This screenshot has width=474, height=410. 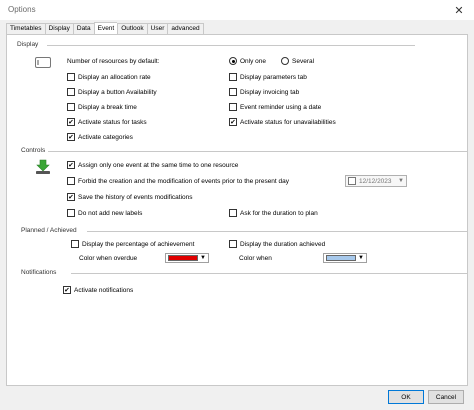 I want to click on button-availability-box, so click(x=71, y=92).